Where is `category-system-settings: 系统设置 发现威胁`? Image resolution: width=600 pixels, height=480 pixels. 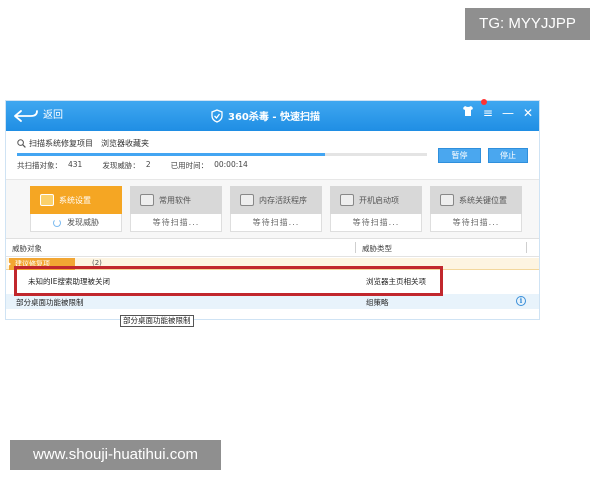 category-system-settings: 系统设置 发现威胁 is located at coordinates (76, 209).